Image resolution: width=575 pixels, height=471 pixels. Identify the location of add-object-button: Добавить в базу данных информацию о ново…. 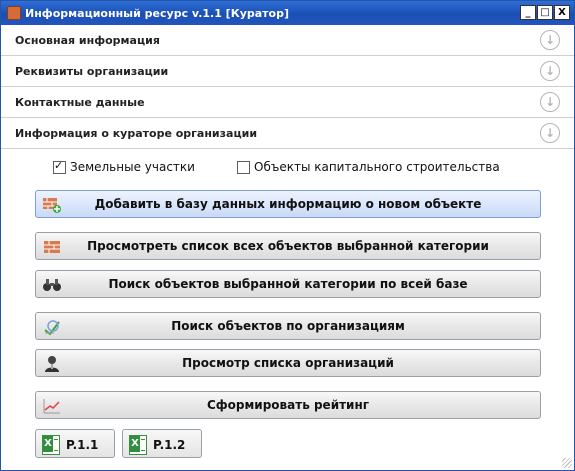
(288, 204).